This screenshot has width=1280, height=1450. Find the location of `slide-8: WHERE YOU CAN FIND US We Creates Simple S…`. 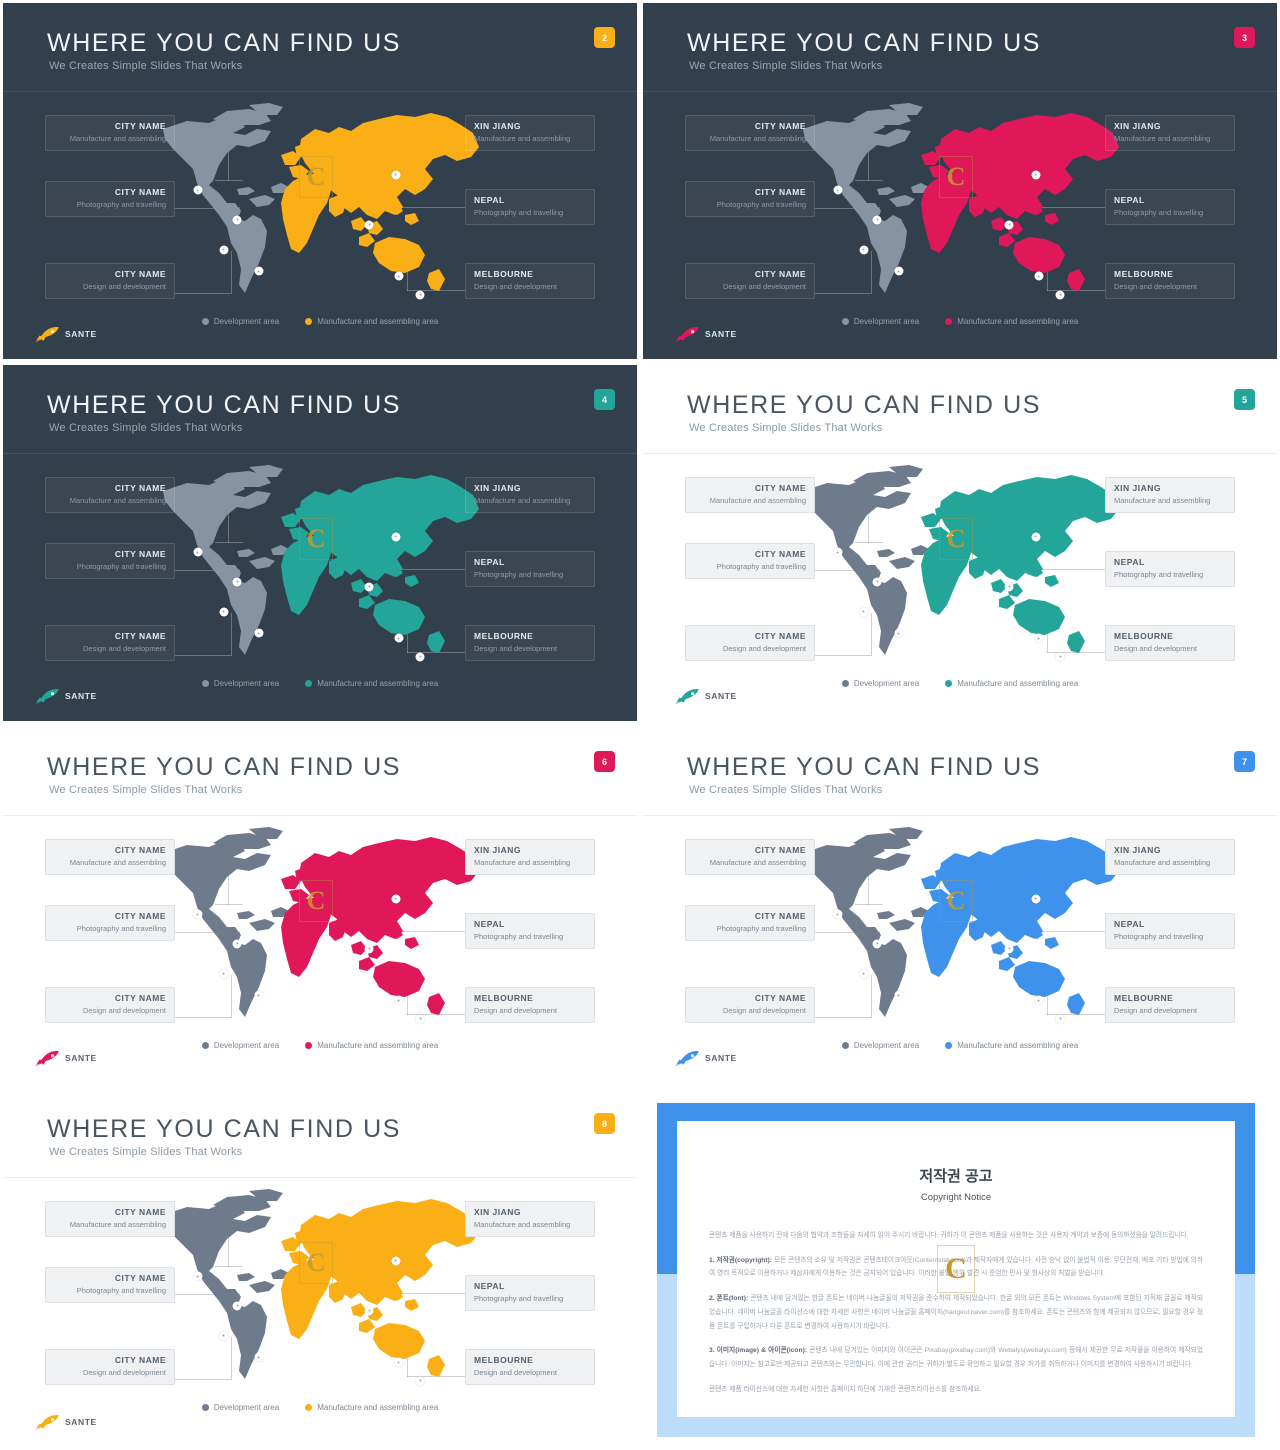

slide-8: WHERE YOU CAN FIND US We Creates Simple S… is located at coordinates (320, 1268).